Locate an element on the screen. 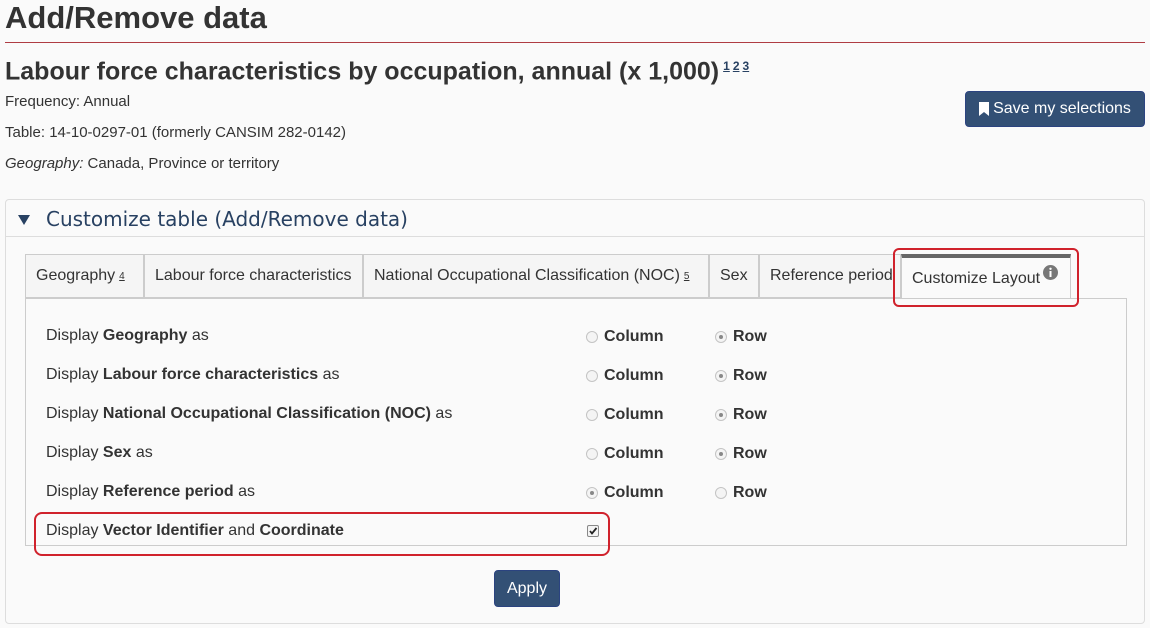  title-divider is located at coordinates (575, 42).